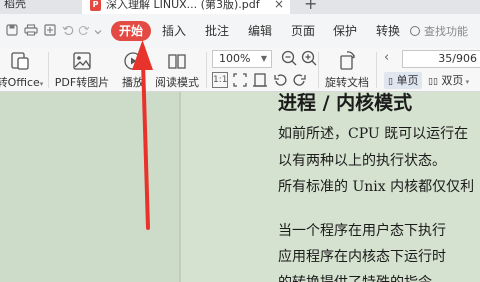 This screenshot has height=282, width=480. Describe the element at coordinates (345, 103) in the screenshot. I see `section-heading: 进程 / 内核模式` at that location.